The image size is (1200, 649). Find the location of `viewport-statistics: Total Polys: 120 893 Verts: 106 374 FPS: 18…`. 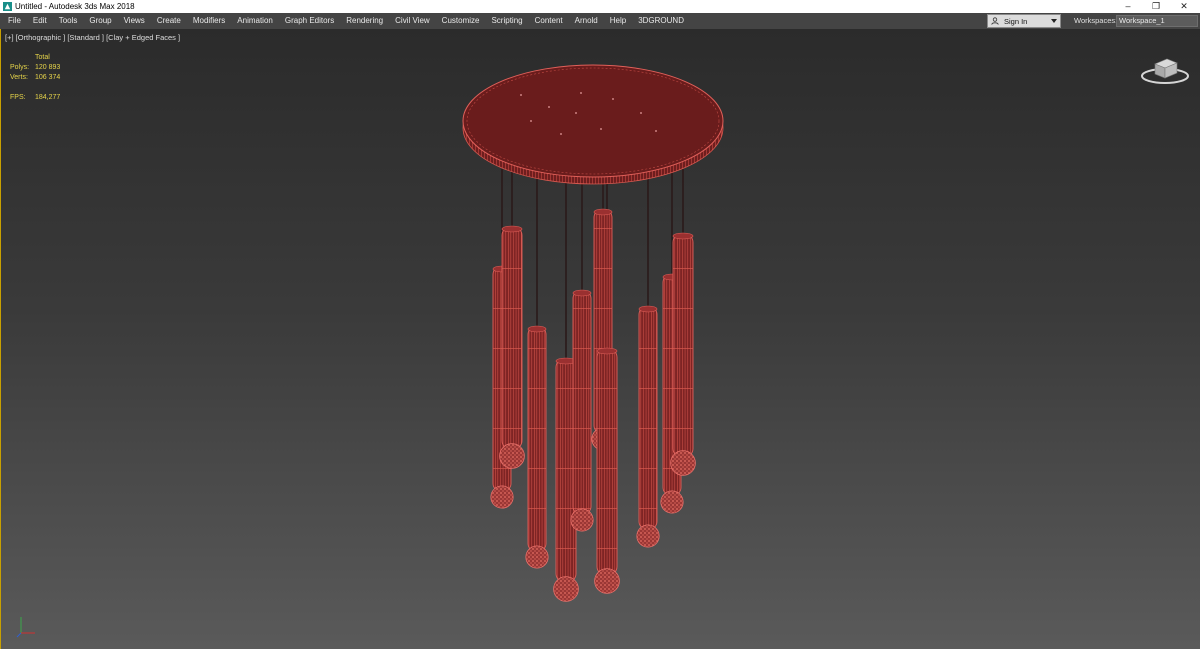

viewport-statistics: Total Polys: 120 893 Verts: 106 374 FPS: 18… is located at coordinates (45, 78).